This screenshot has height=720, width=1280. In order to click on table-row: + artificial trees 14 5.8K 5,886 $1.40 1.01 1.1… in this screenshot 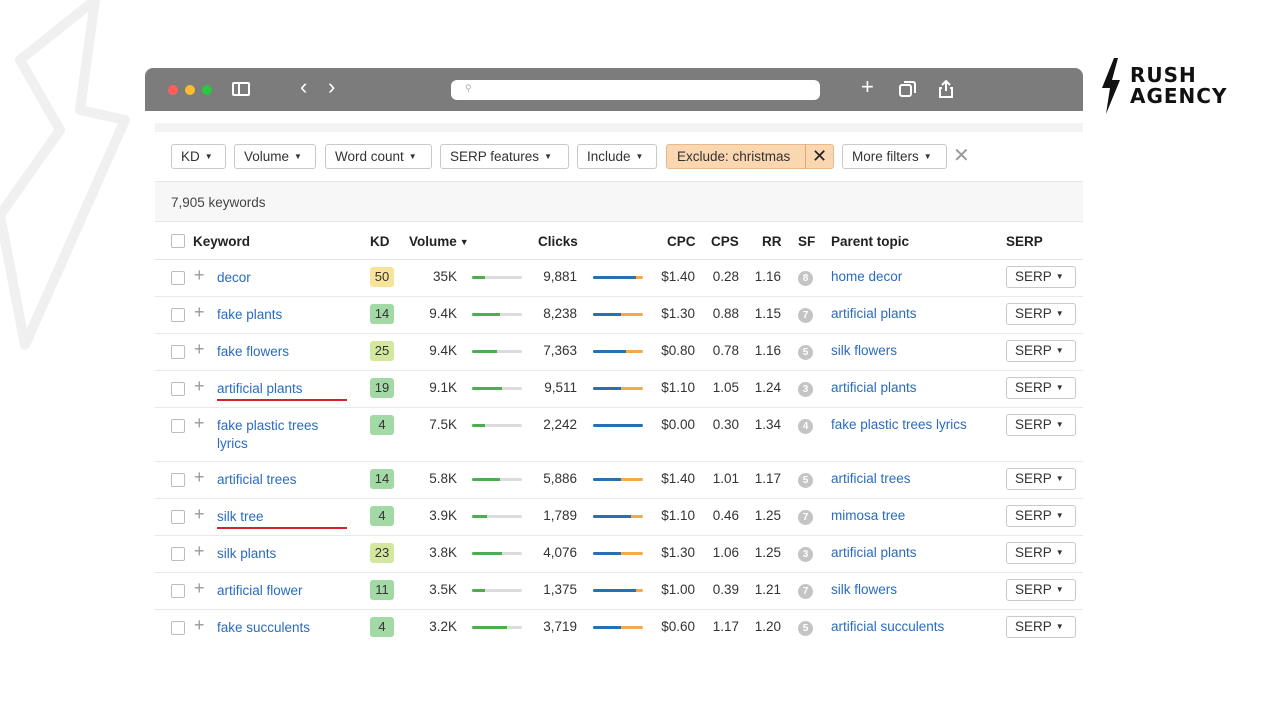, I will do `click(619, 480)`.